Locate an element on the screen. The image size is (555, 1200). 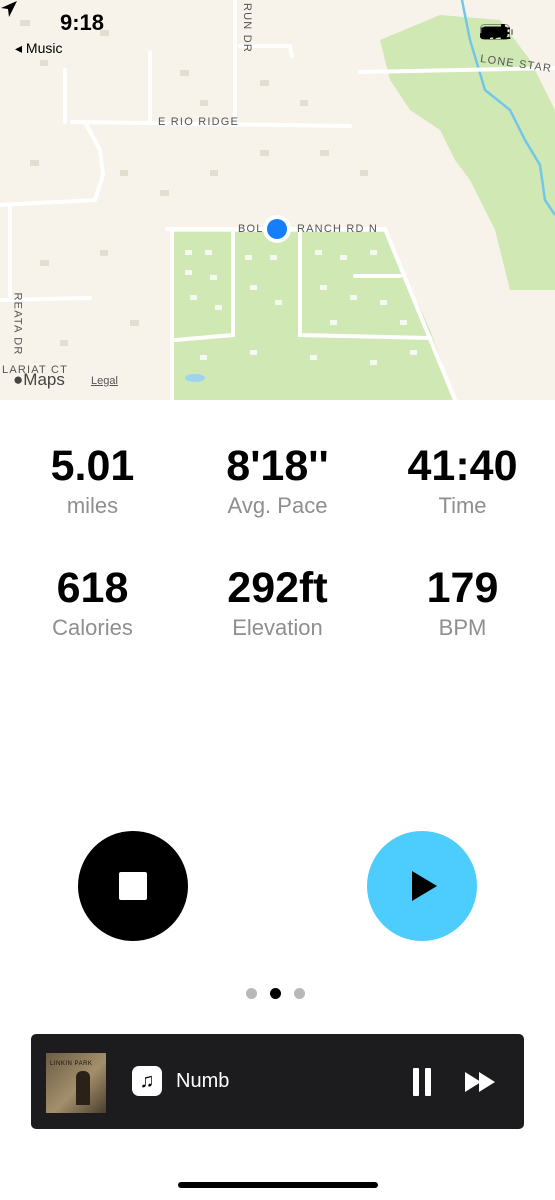
stat-elevation: 292ft Elevation is located at coordinates (277, 602).